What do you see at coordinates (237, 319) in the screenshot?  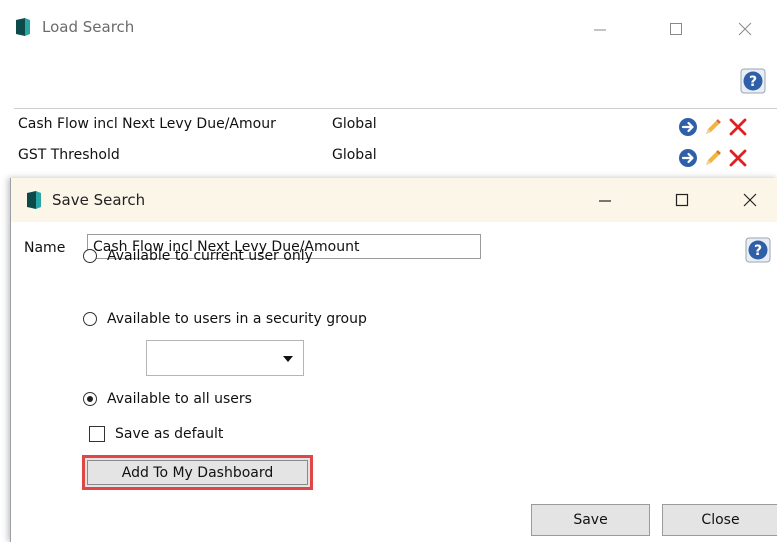 I see `radio-label: Available to users in a security group` at bounding box center [237, 319].